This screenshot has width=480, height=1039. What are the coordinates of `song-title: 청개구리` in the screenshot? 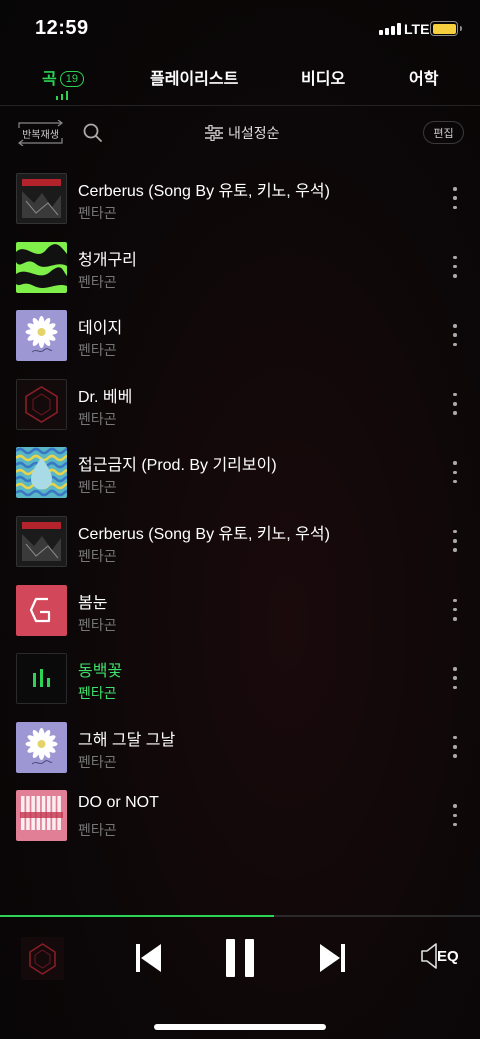 It's located at (107, 260).